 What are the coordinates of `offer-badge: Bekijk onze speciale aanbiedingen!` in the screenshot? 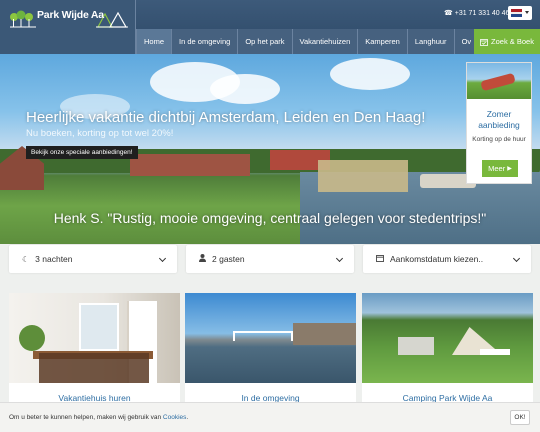 It's located at (82, 152).